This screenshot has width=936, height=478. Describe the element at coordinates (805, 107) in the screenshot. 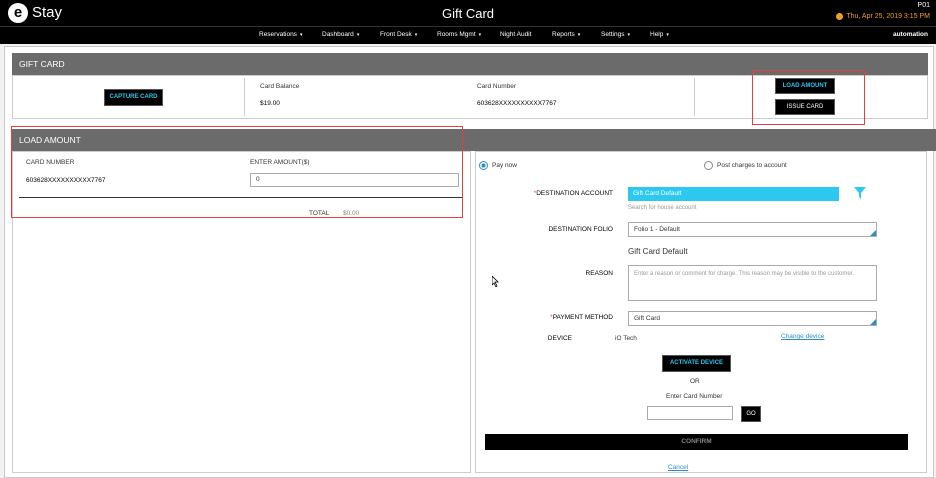

I see `issue-card-button: ISSUE CARD` at that location.